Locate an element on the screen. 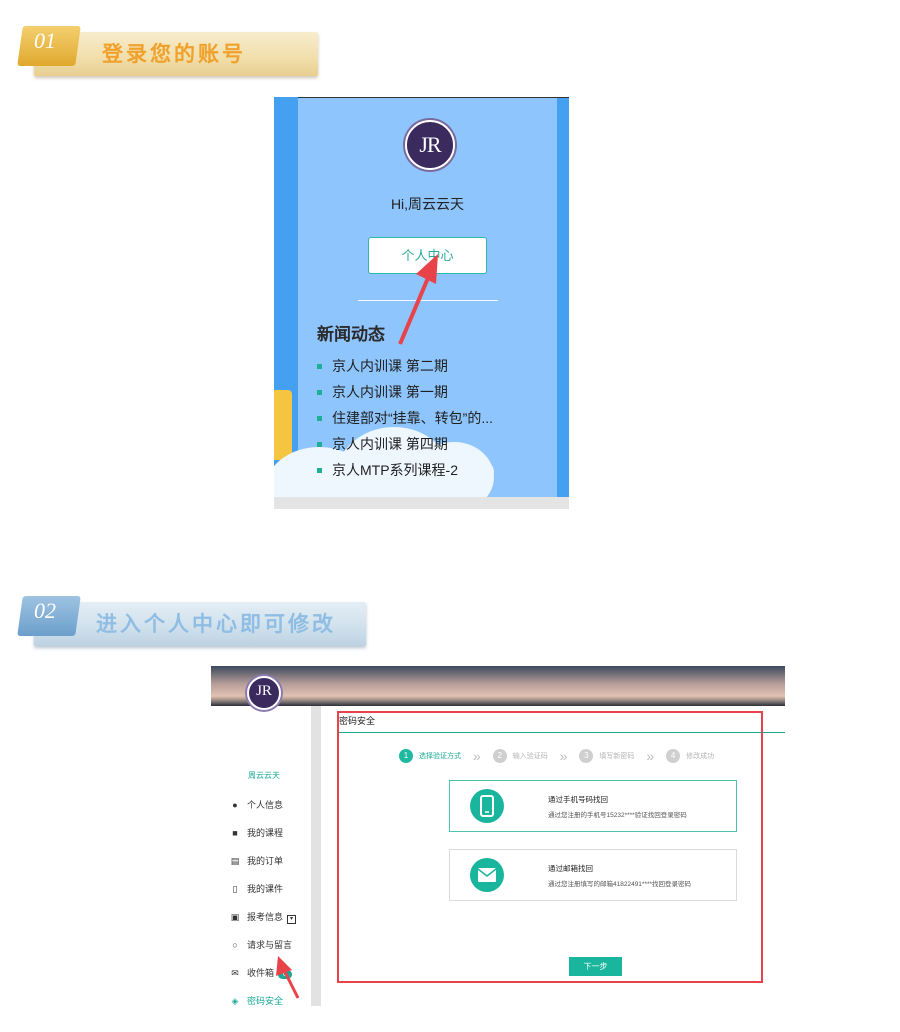  news-item: 京人内训课 第一期 is located at coordinates (405, 392).